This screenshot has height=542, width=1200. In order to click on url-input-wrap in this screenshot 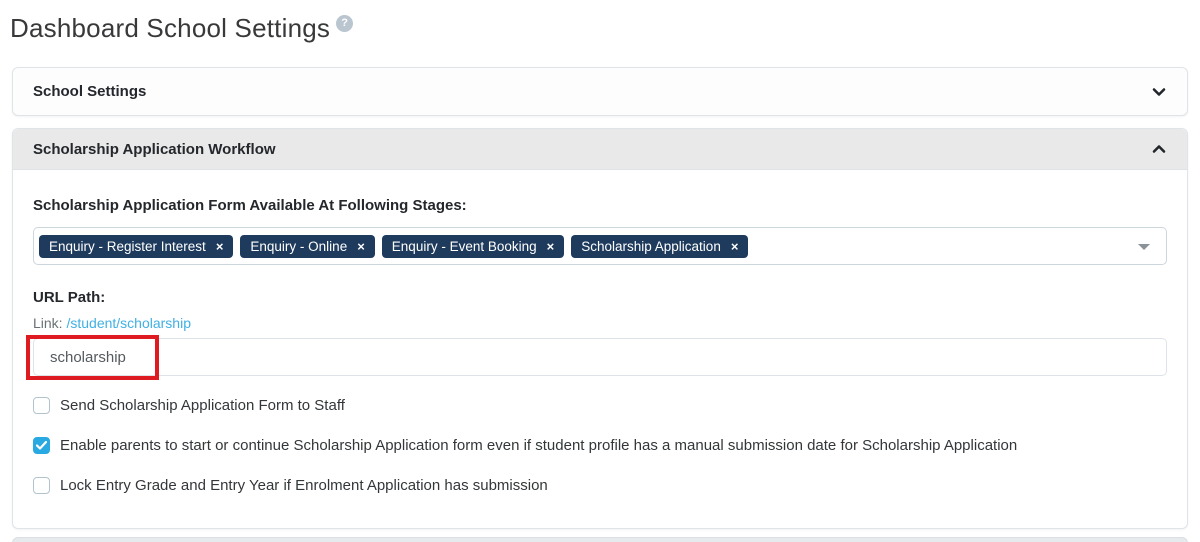, I will do `click(596, 357)`.